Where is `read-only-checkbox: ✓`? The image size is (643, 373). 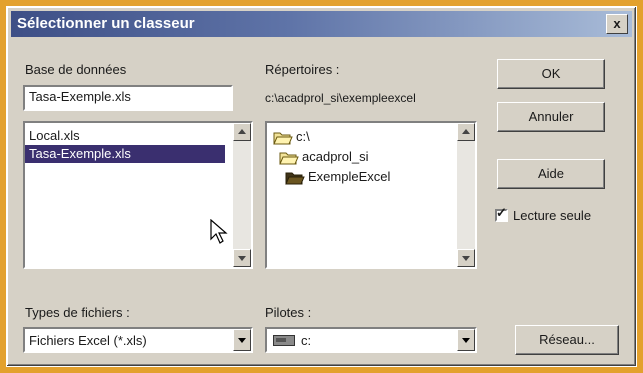 read-only-checkbox: ✓ is located at coordinates (501, 213).